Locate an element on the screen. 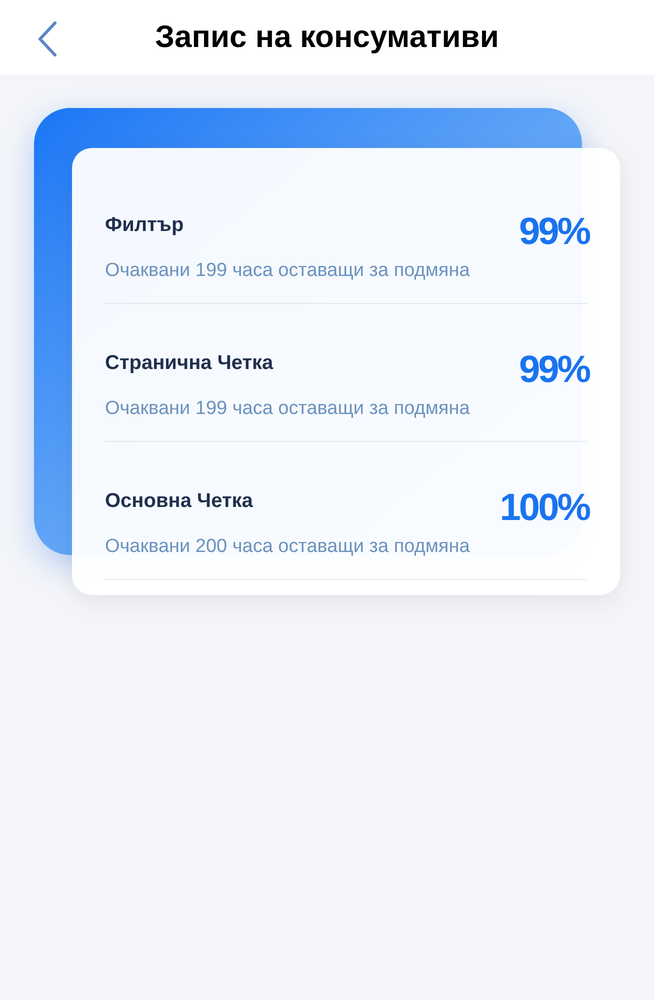 This screenshot has height=1000, width=654. remaining-percent: 100% is located at coordinates (544, 508).